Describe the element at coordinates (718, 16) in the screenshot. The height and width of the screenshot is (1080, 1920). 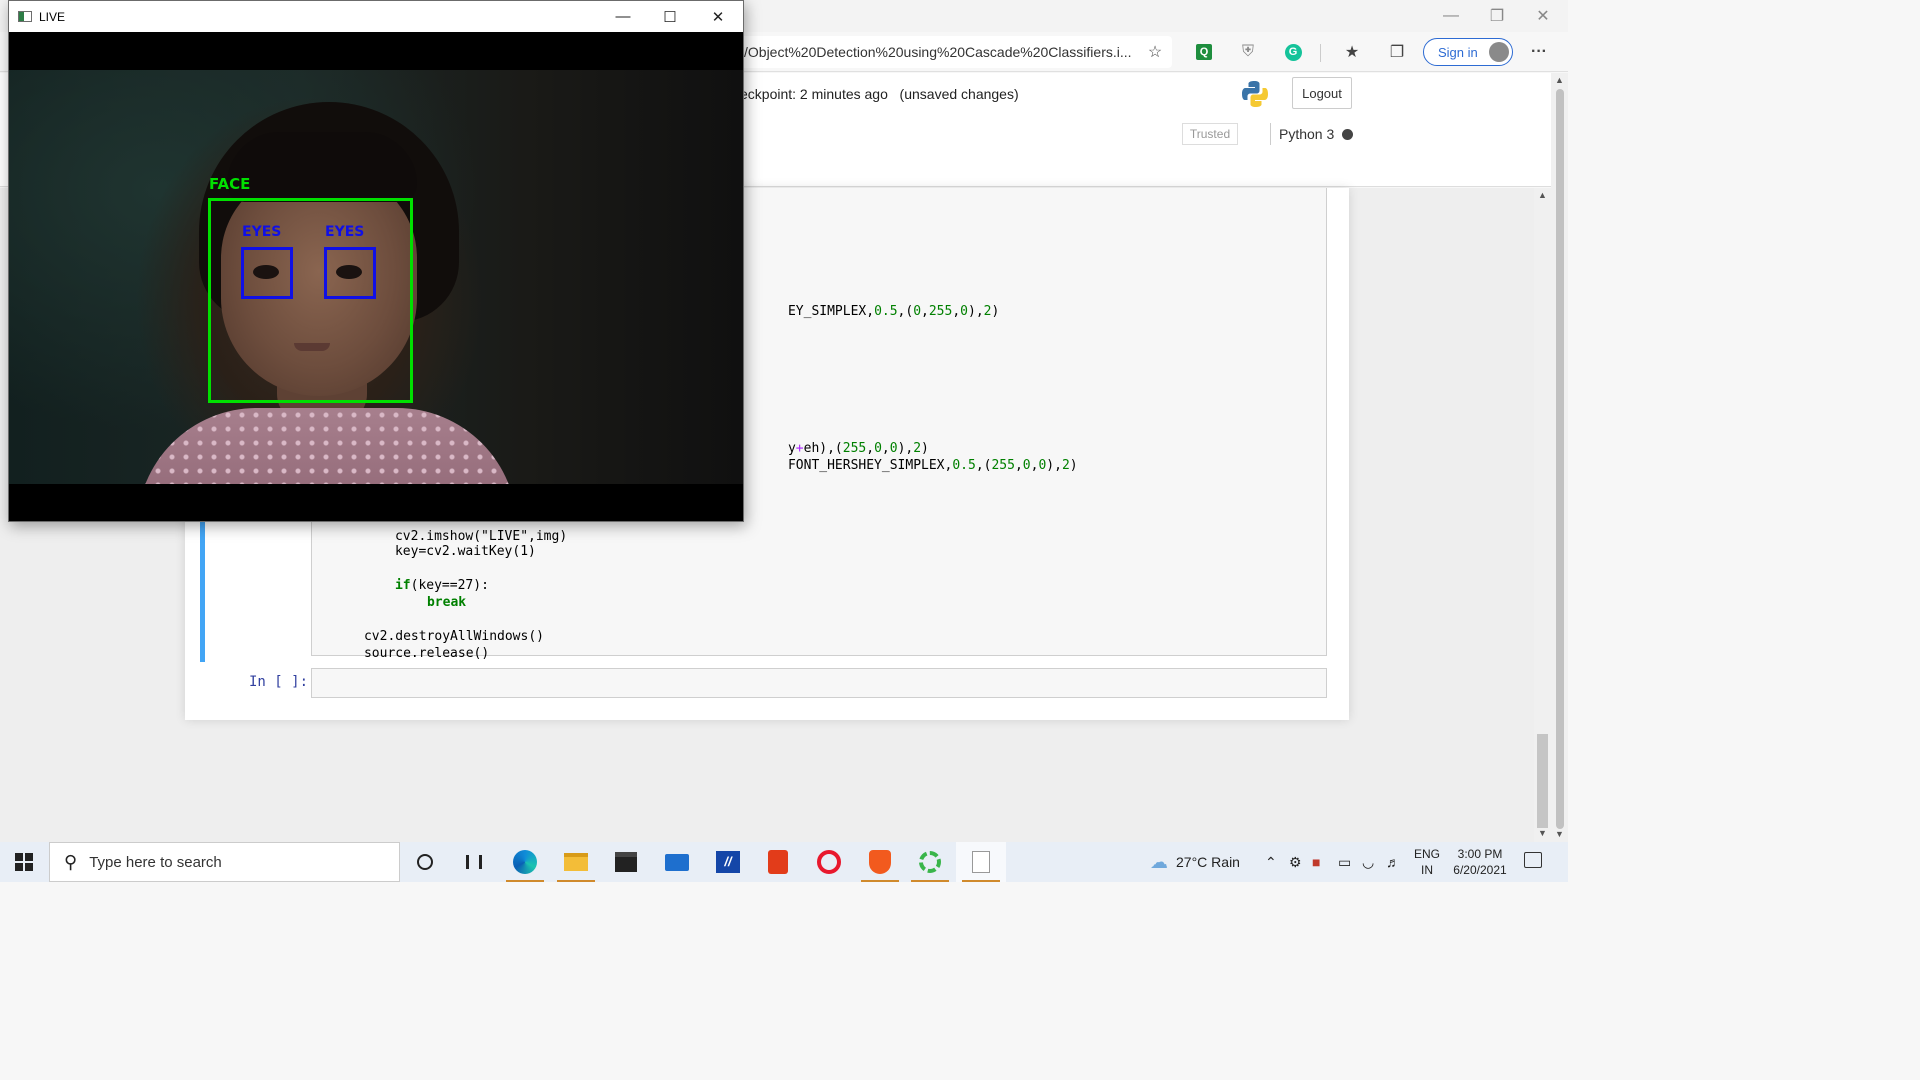
I see `live-close-button: ✕` at that location.